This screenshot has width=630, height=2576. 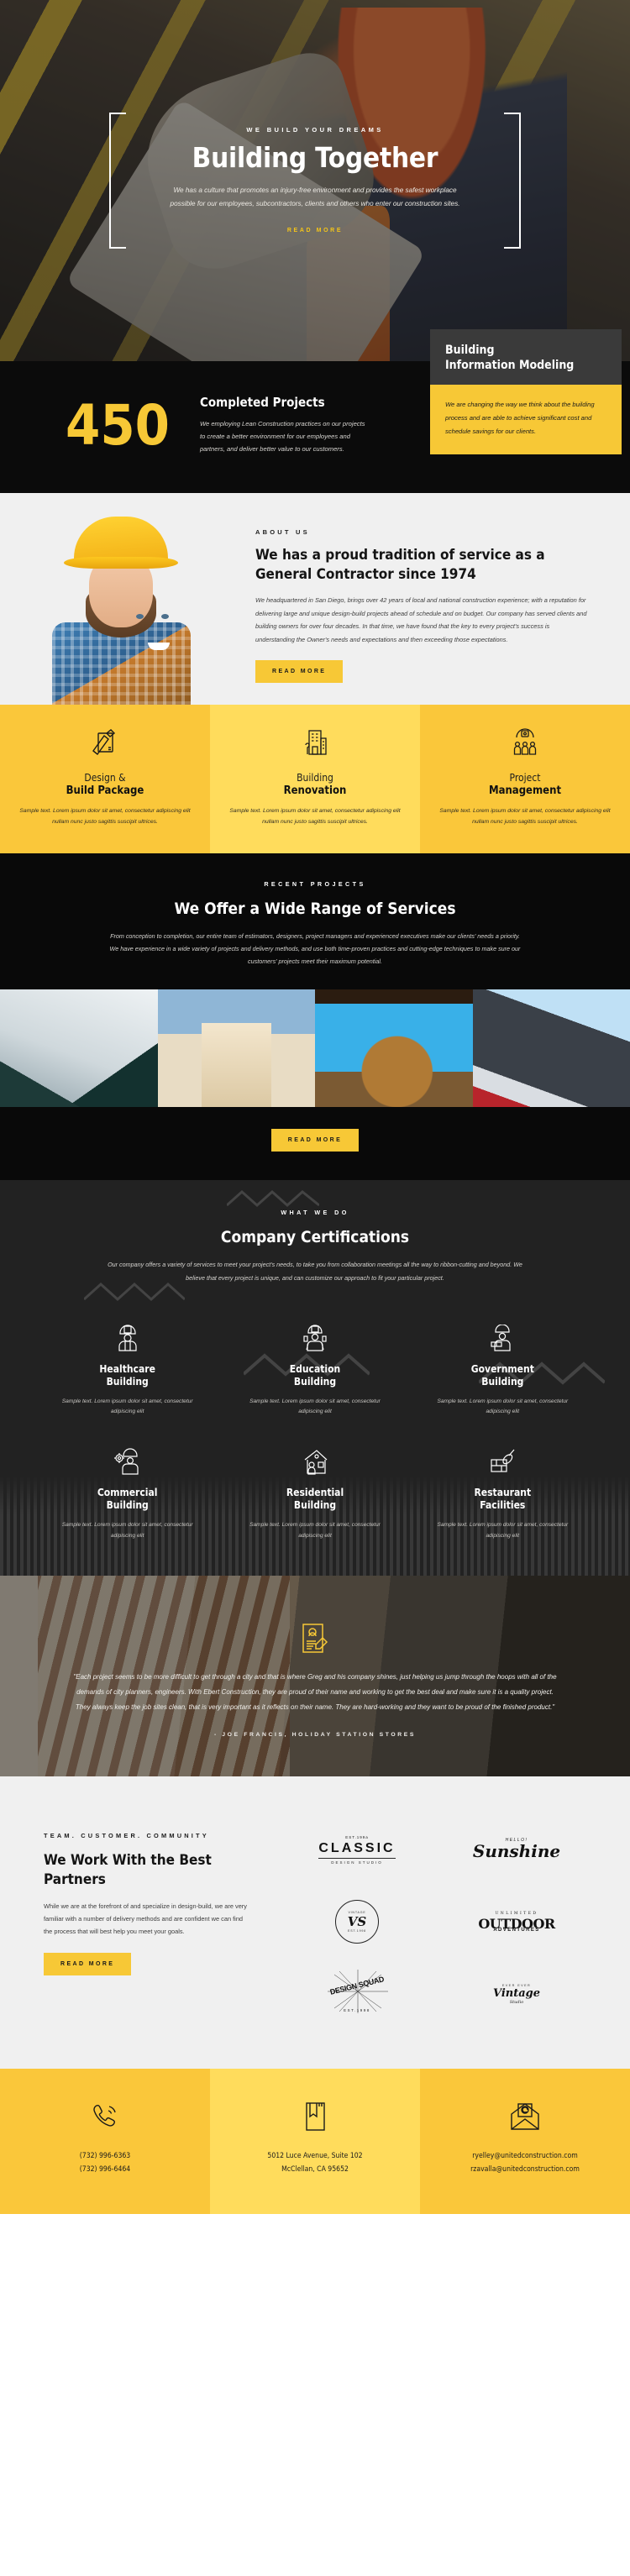 I want to click on hero-eyebrow: WE BUILD YOUR DREAMS, so click(x=315, y=129).